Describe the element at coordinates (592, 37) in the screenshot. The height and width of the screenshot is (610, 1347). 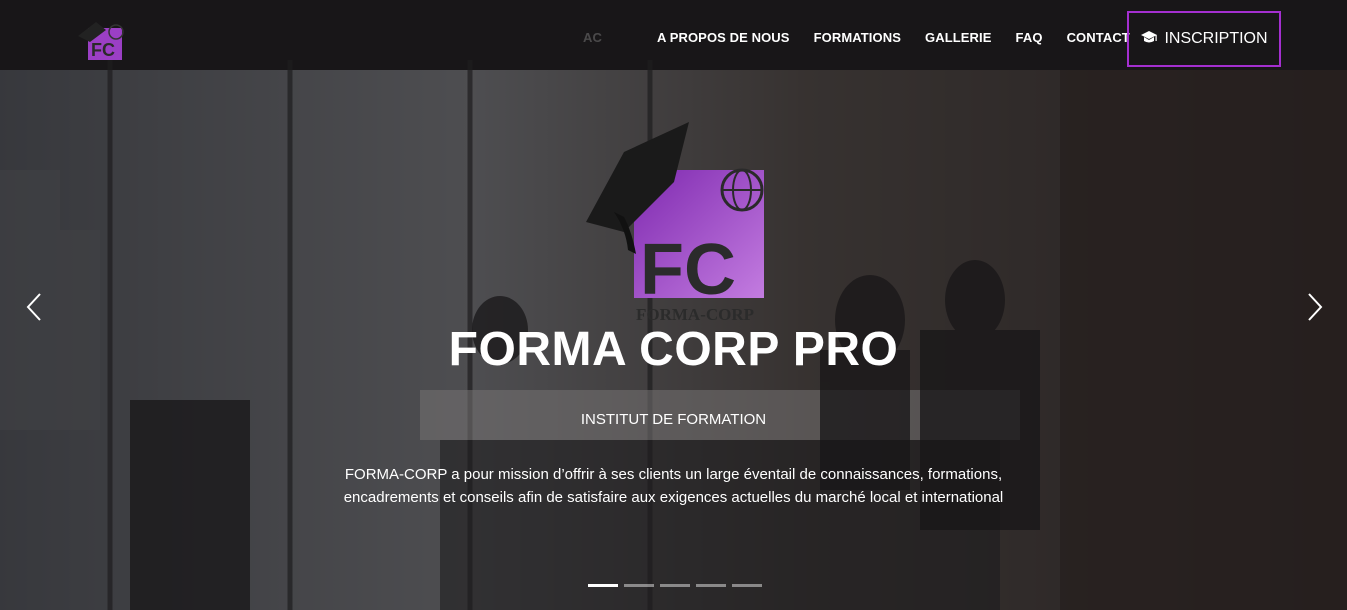
I see `nav-item-accueil: AC` at that location.